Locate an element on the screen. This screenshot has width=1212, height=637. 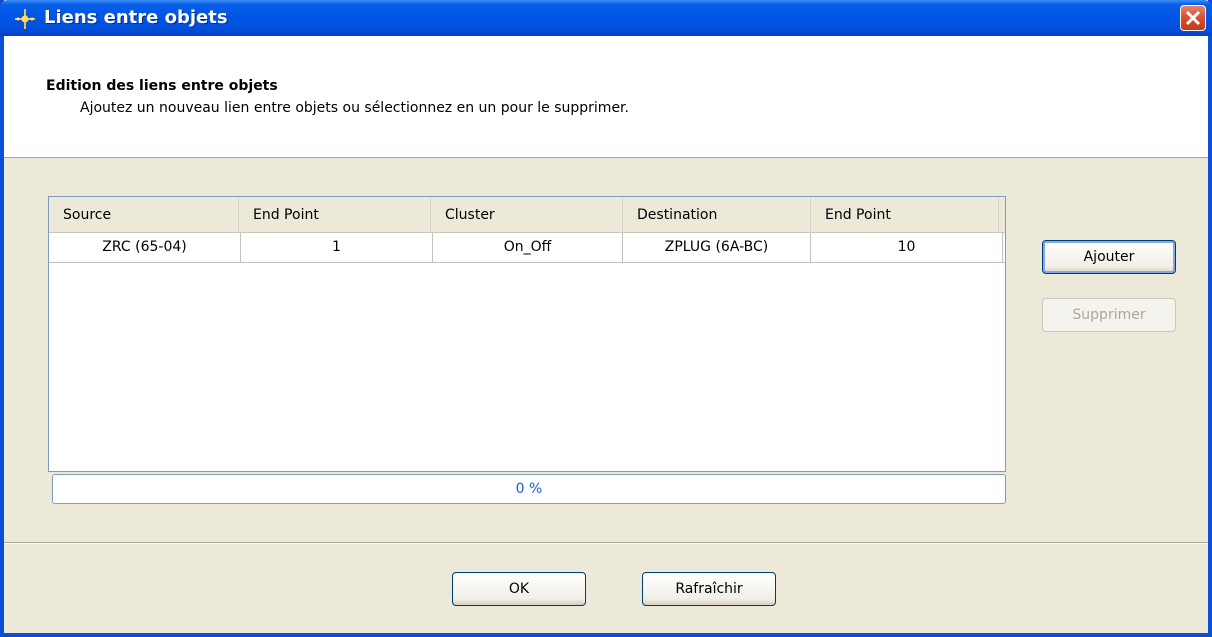
progress-label: 0 % is located at coordinates (529, 489).